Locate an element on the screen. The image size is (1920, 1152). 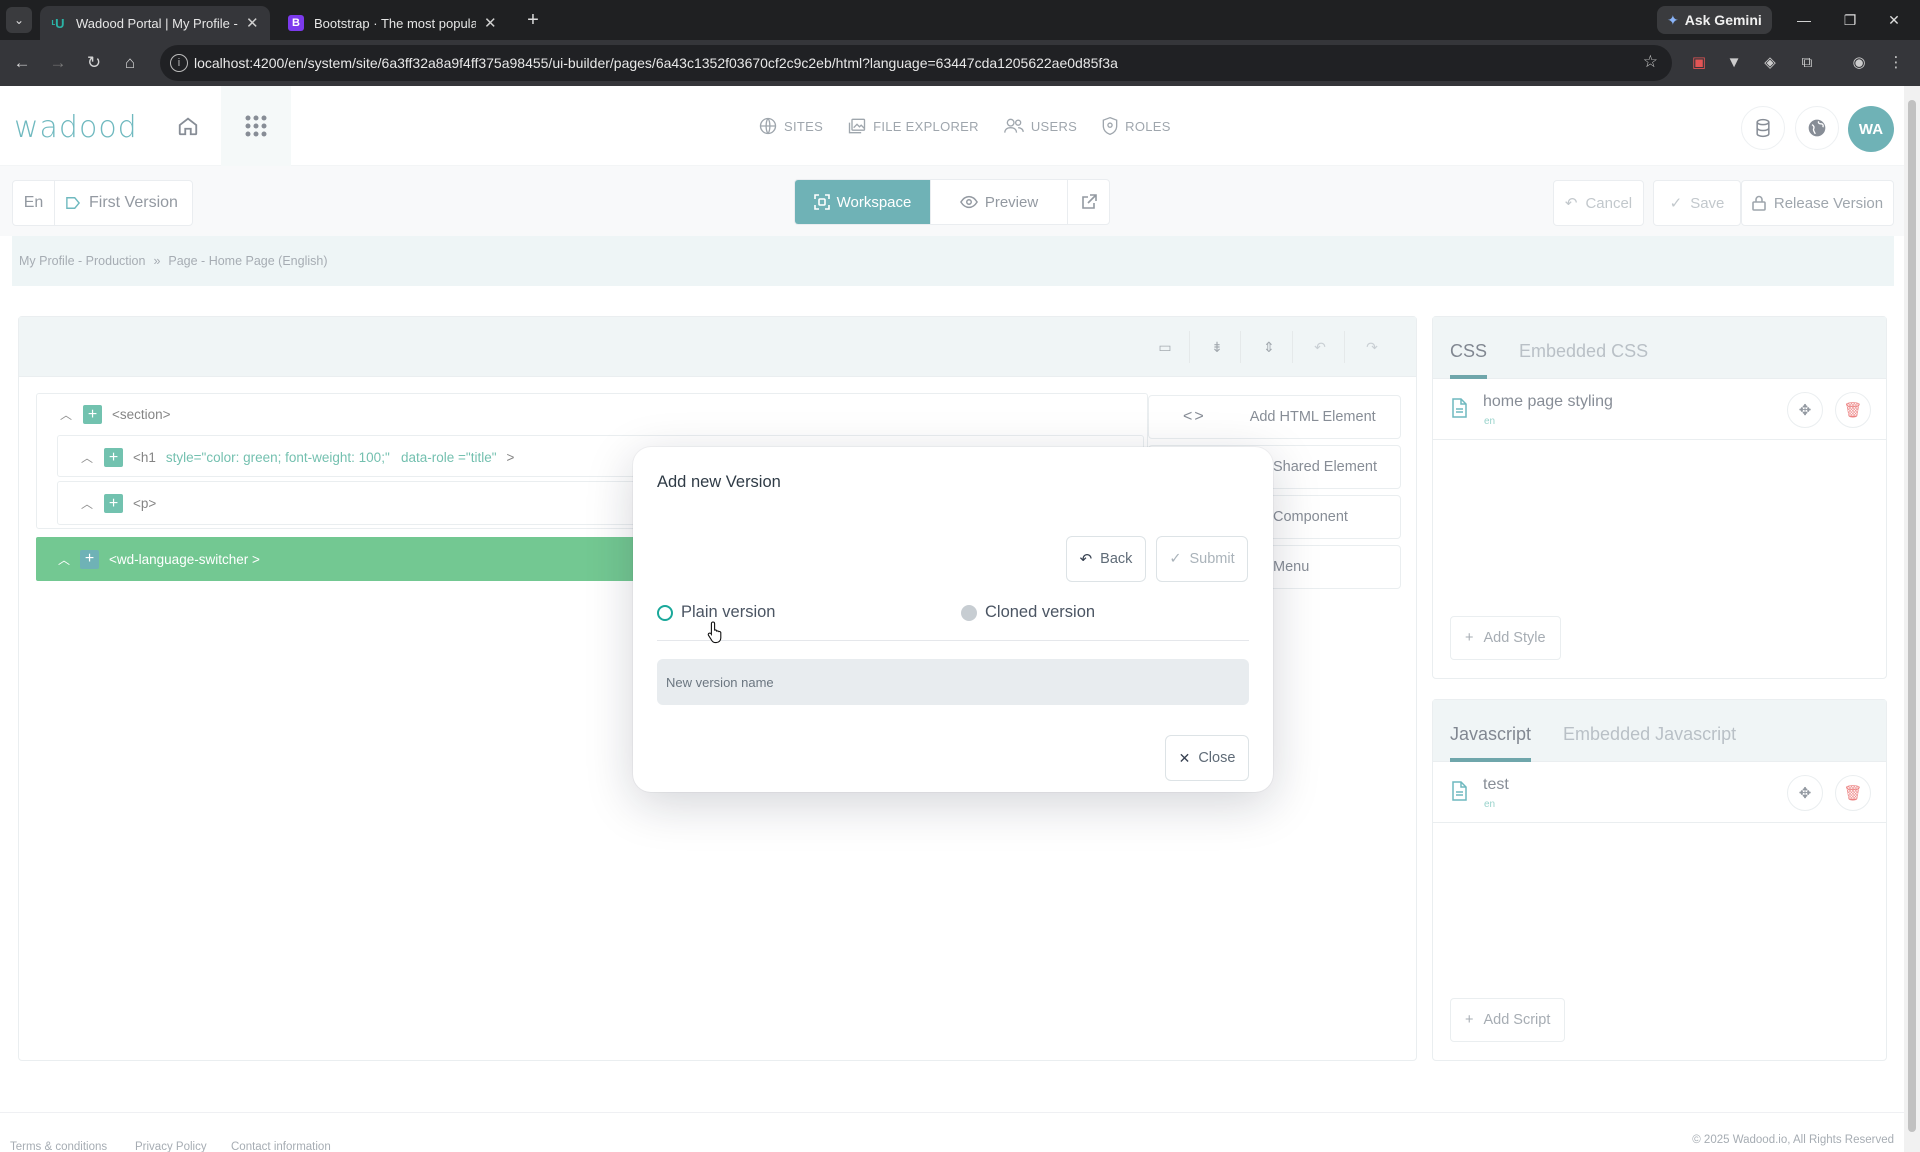
back-arrow-icon: ↶ is located at coordinates (1086, 559).